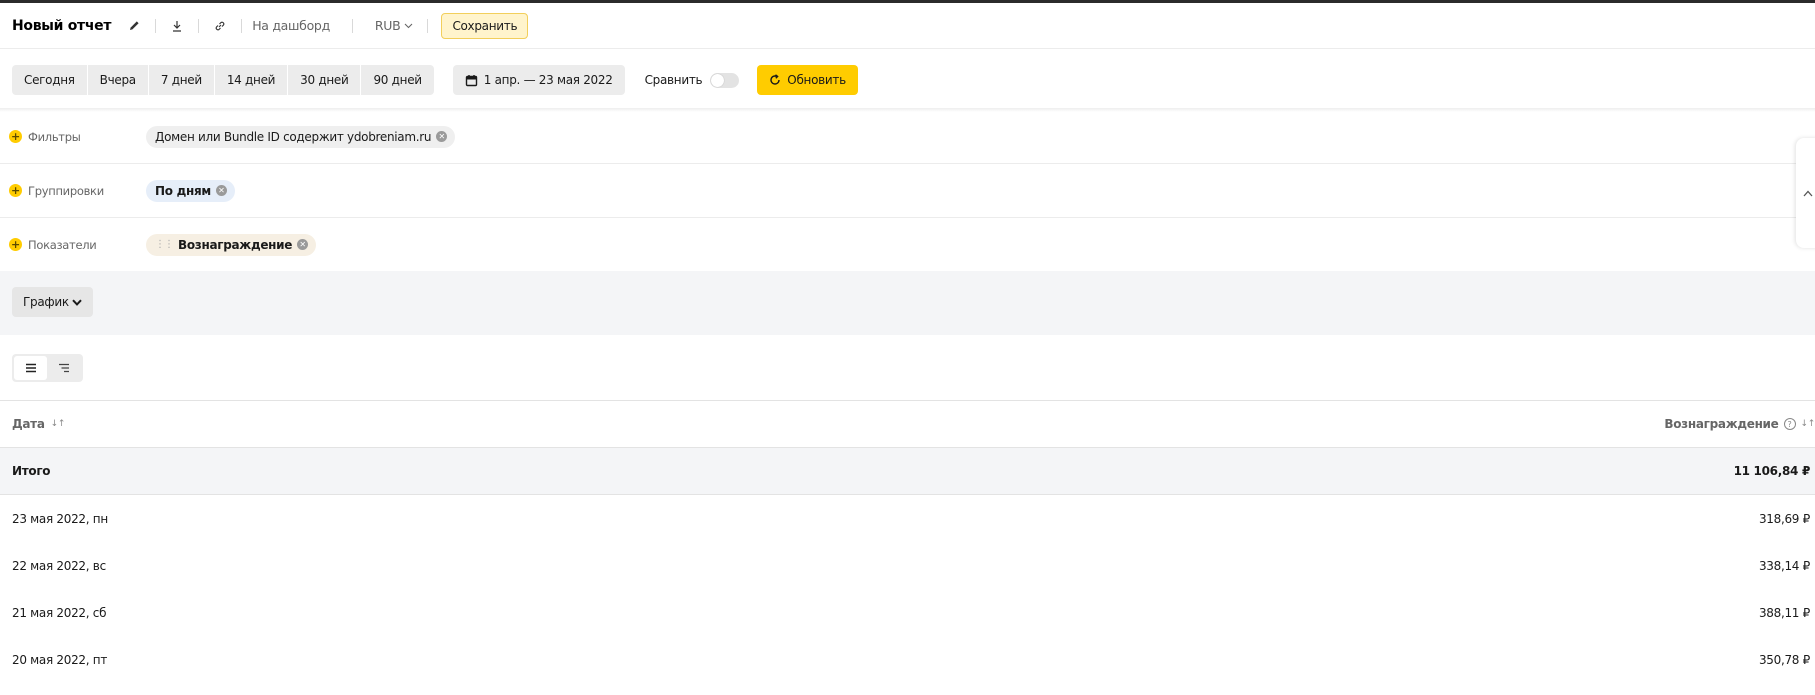 The image size is (1815, 695). I want to click on grouping-chip: По дням ✕, so click(190, 190).